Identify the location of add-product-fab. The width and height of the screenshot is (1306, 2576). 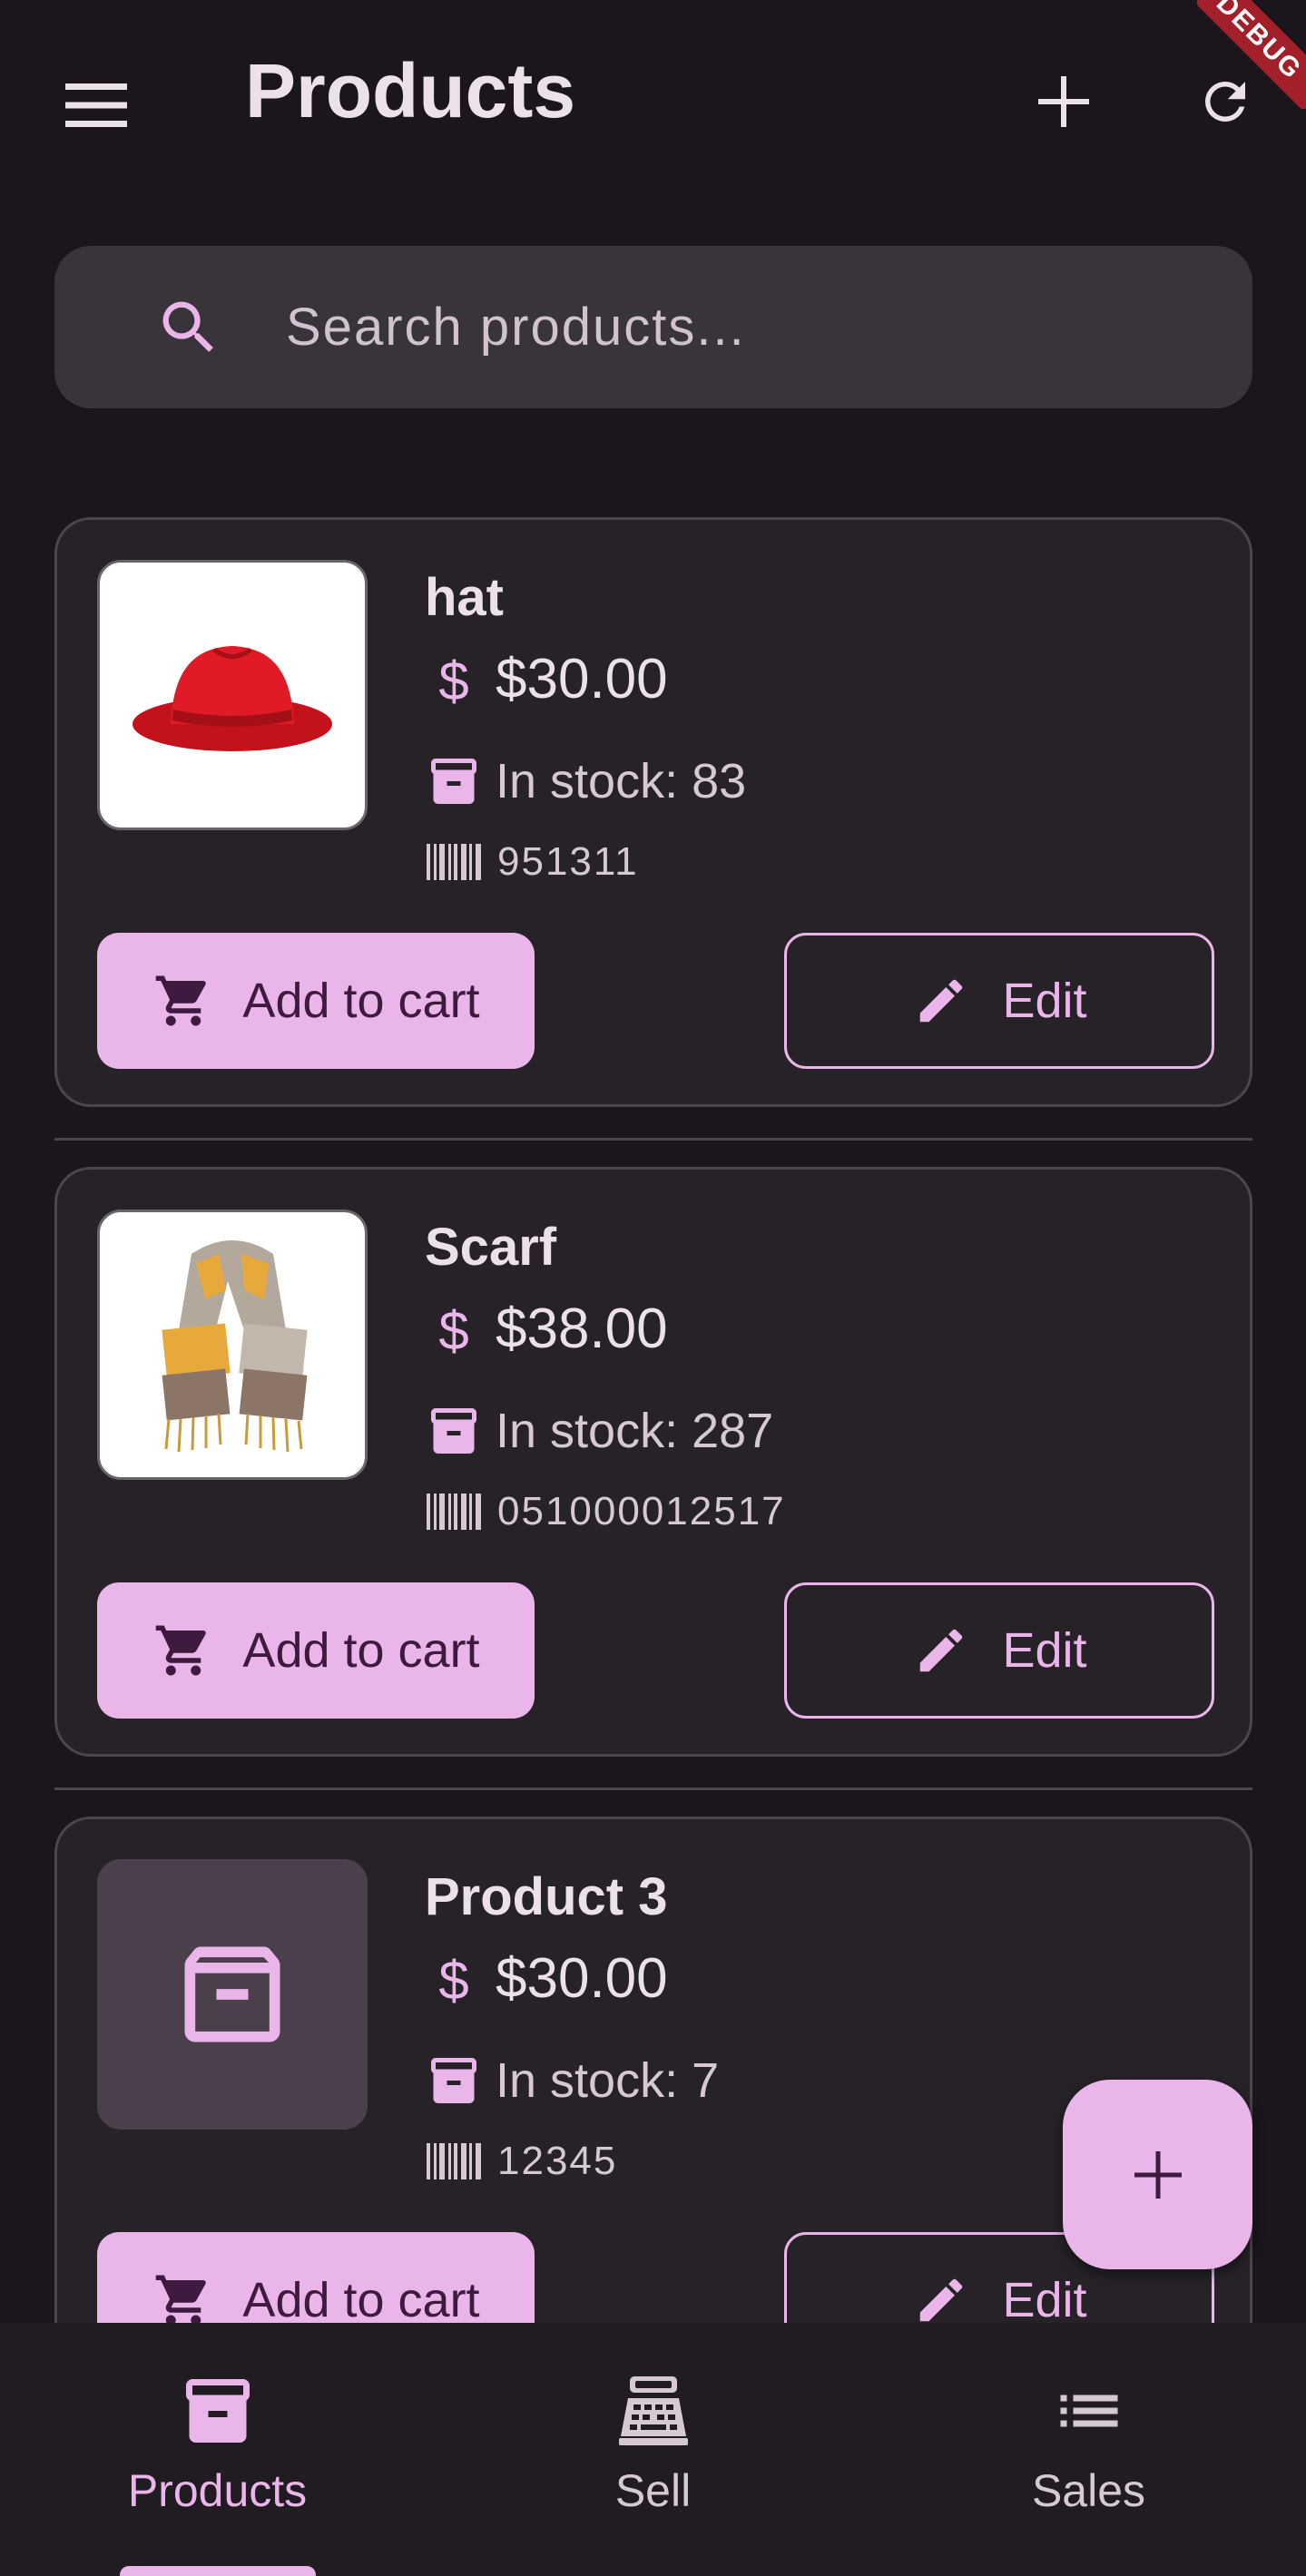
(1157, 2174).